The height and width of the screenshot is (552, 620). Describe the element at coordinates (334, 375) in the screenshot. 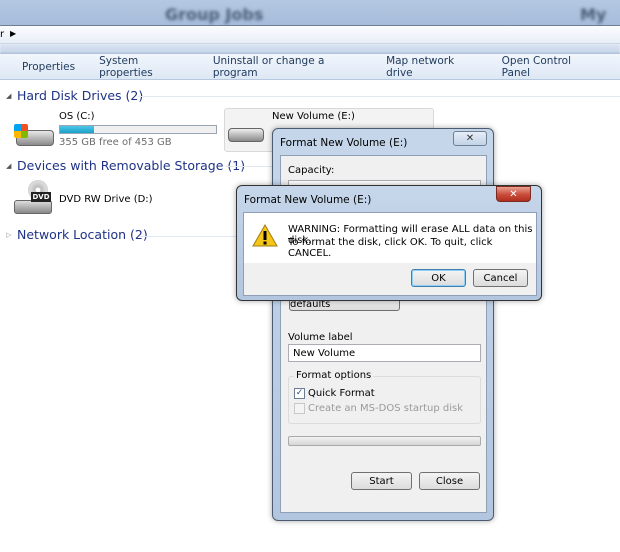

I see `format-options-label: Format options` at that location.